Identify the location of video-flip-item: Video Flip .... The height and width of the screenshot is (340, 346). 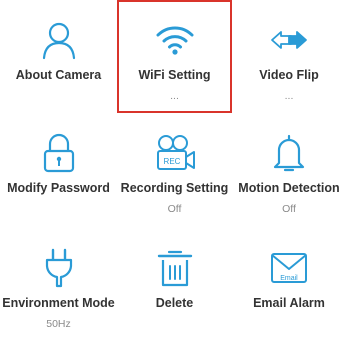
(289, 56).